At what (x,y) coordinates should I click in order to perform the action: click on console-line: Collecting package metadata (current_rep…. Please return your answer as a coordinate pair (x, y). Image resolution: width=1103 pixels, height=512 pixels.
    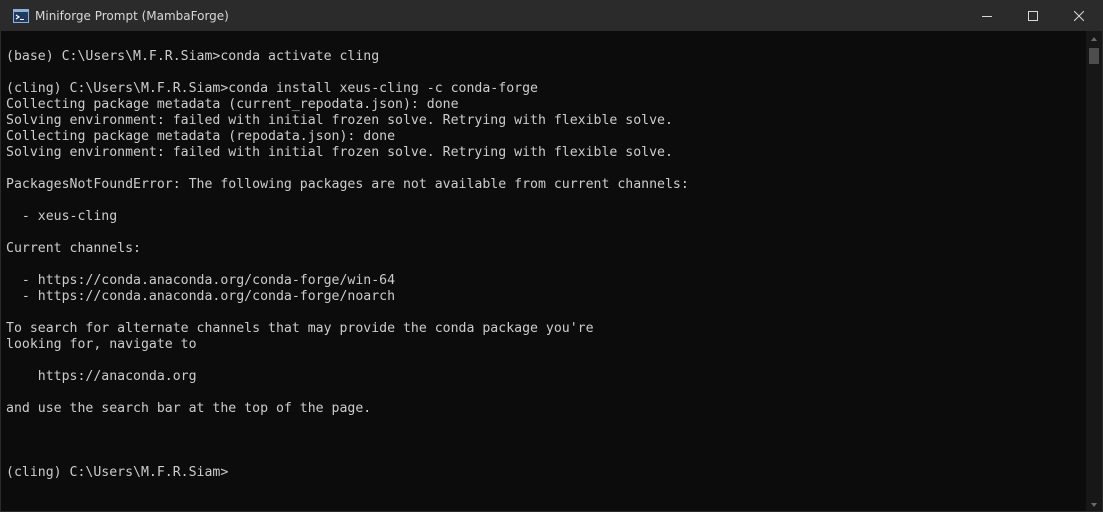
    Looking at the image, I should click on (232, 104).